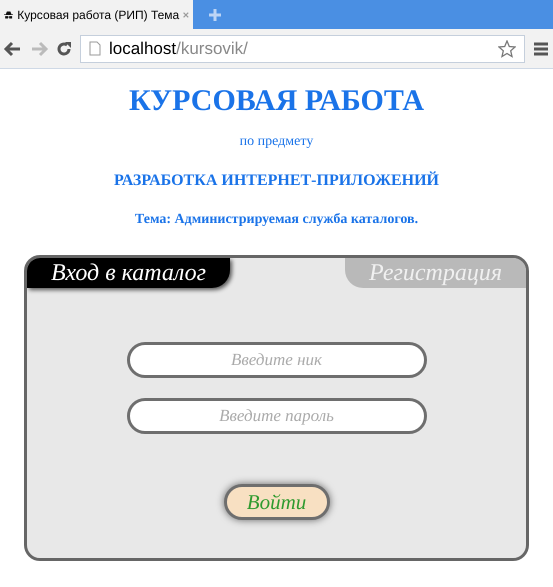  What do you see at coordinates (507, 49) in the screenshot?
I see `star-icon` at bounding box center [507, 49].